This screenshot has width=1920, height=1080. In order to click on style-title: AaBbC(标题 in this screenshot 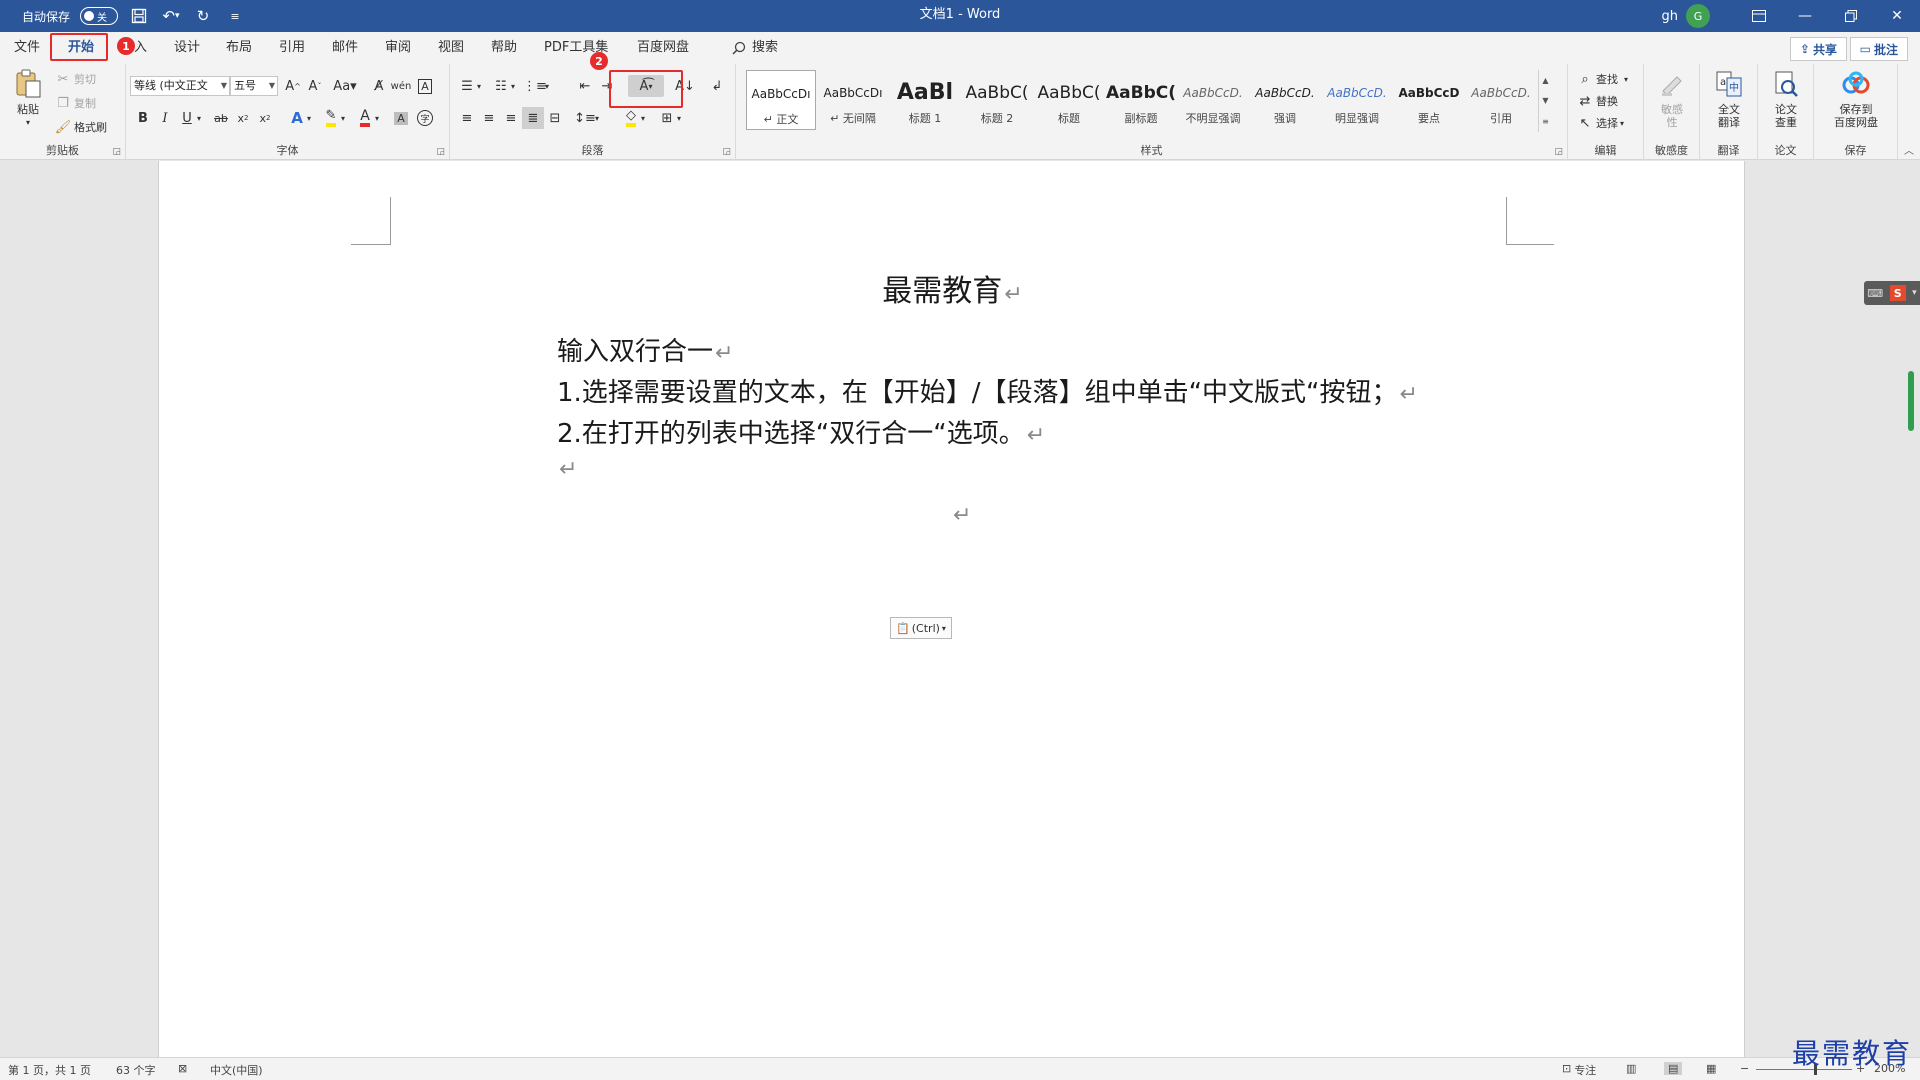, I will do `click(1069, 100)`.